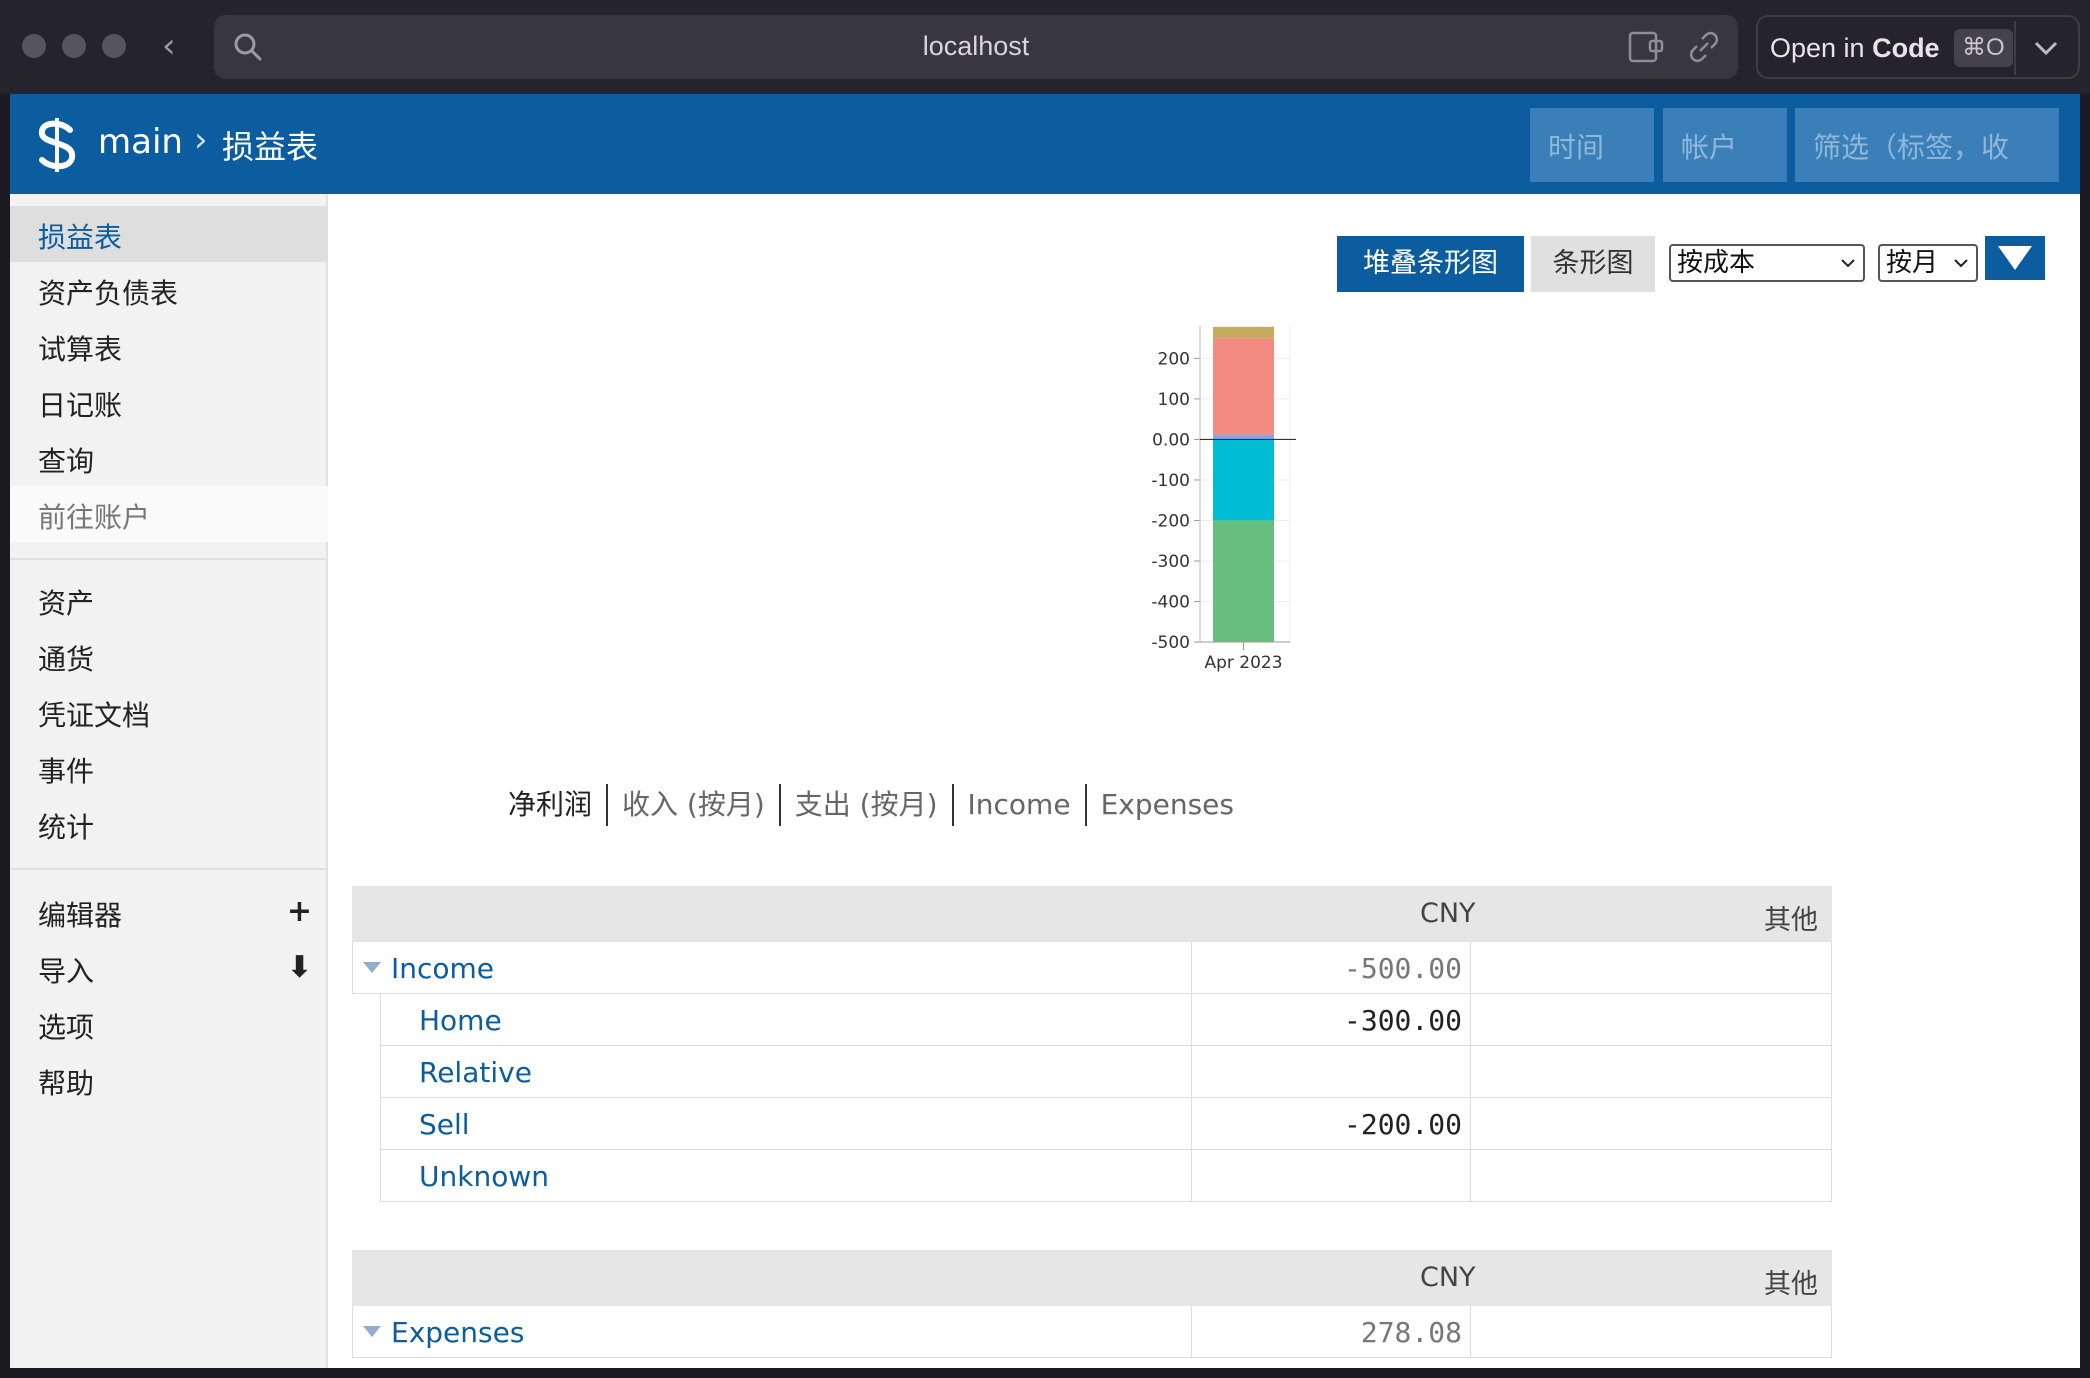 The width and height of the screenshot is (2090, 1378). What do you see at coordinates (114, 46) in the screenshot?
I see `window-zoom-button` at bounding box center [114, 46].